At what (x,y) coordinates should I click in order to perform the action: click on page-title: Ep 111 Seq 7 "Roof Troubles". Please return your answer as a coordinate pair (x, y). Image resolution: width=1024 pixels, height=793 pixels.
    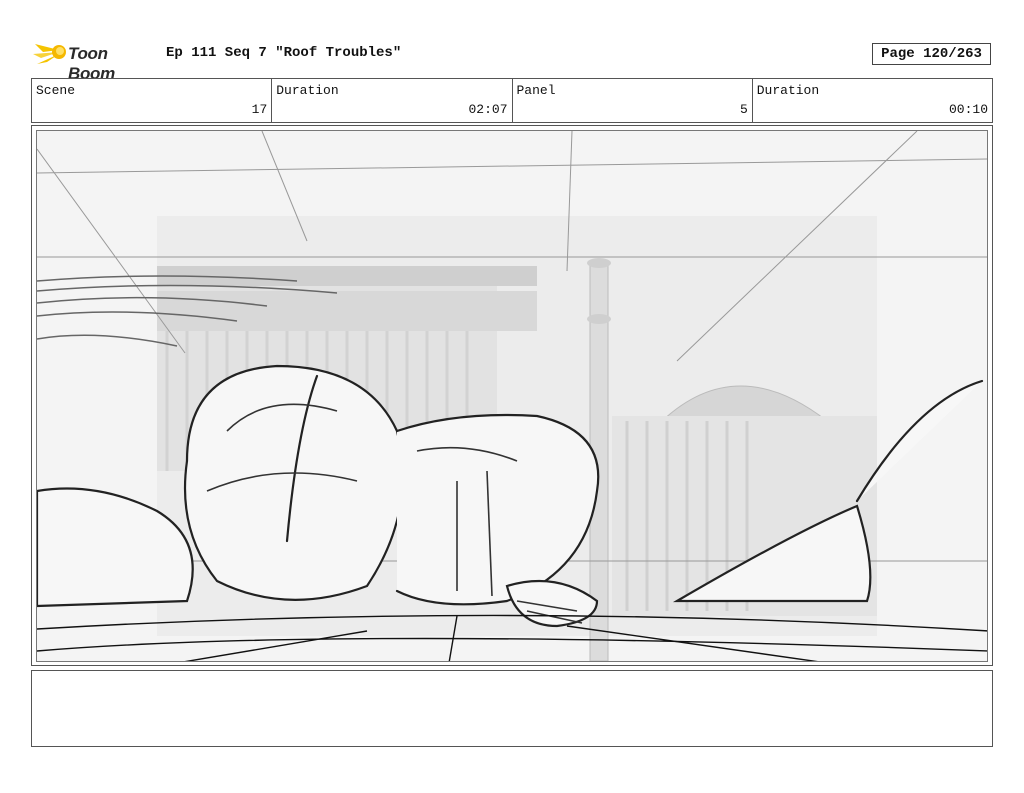
    Looking at the image, I should click on (284, 53).